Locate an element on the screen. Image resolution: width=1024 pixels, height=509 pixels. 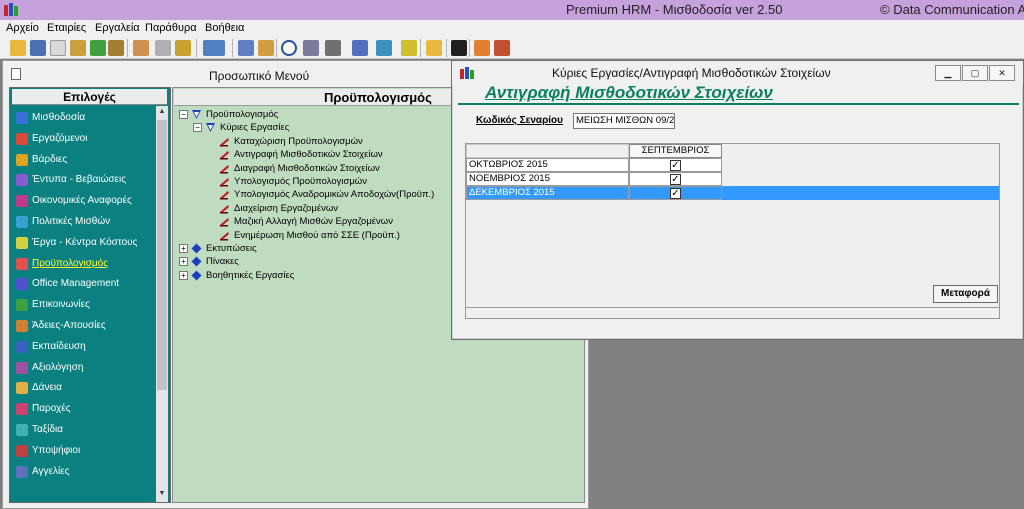
sidebar-item: Αξιολόγηση is located at coordinates (86, 368).